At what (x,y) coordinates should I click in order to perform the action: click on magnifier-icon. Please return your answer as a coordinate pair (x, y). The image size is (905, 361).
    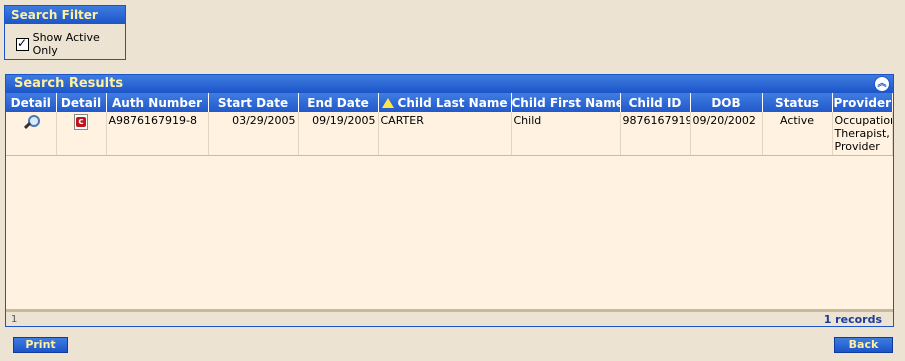
    Looking at the image, I should click on (31, 122).